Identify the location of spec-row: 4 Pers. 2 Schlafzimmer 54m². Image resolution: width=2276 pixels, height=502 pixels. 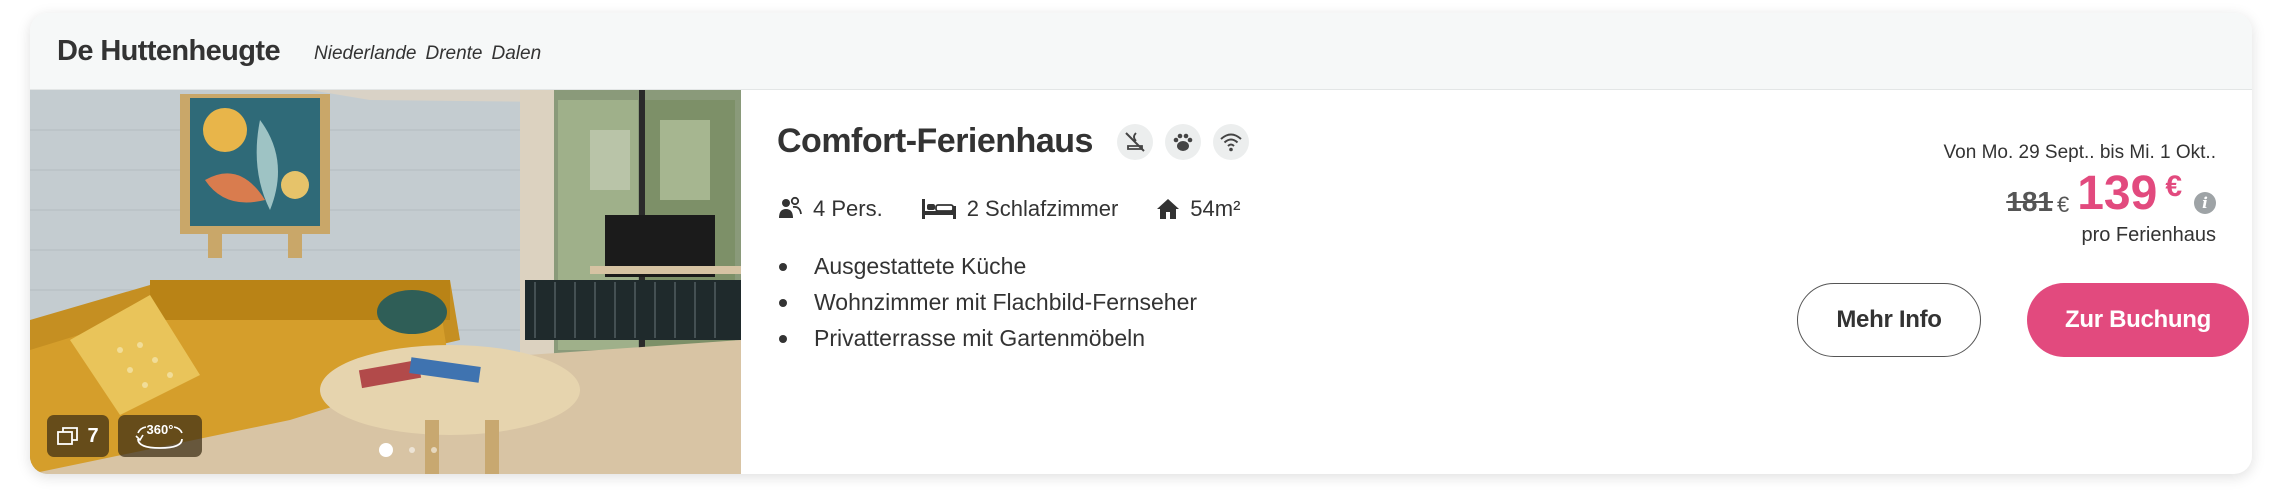
(1027, 209).